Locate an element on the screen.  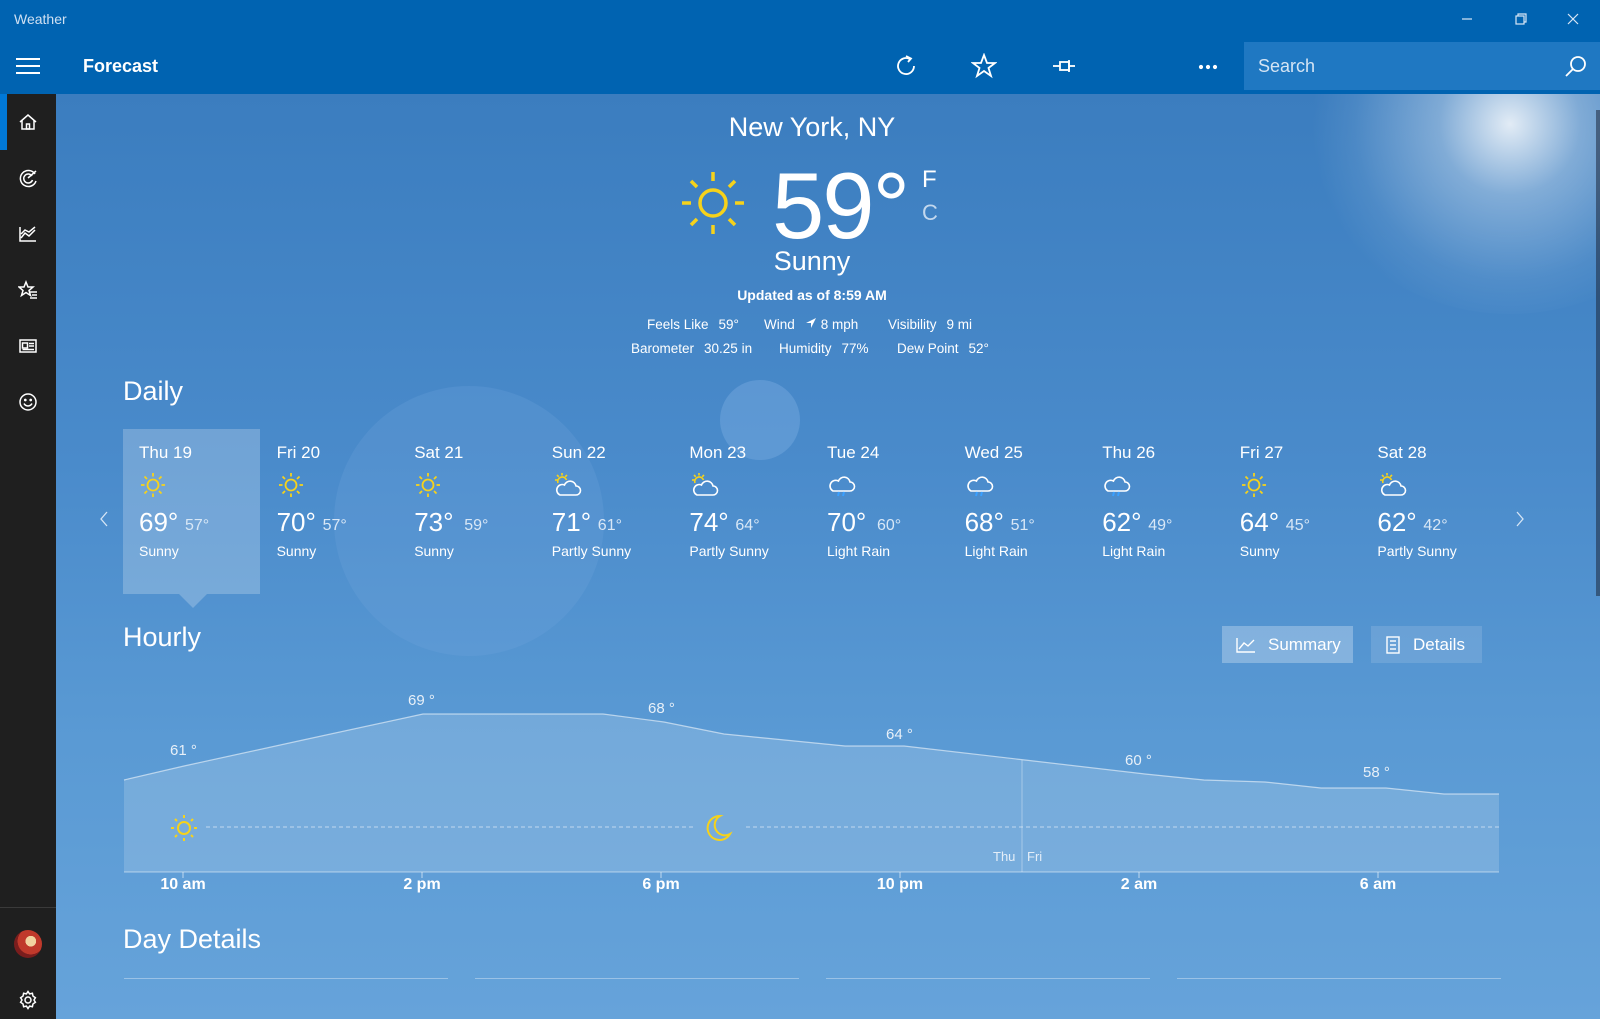
day-high-temp: 70° is located at coordinates (847, 522).